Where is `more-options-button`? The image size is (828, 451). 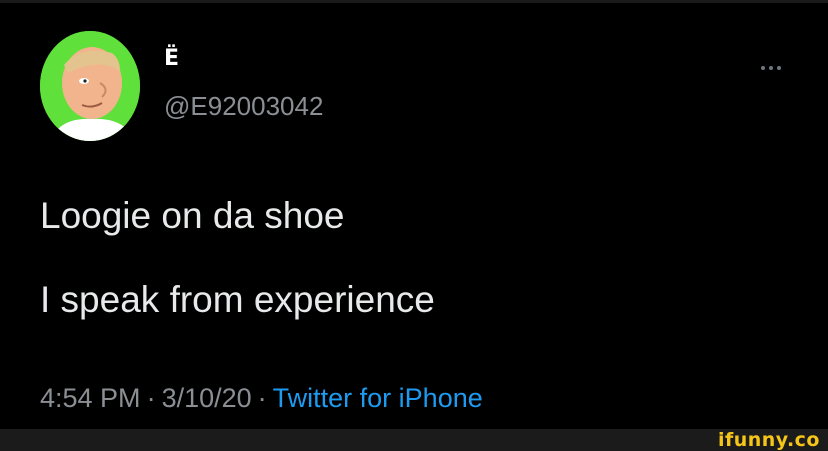
more-options-button is located at coordinates (771, 68).